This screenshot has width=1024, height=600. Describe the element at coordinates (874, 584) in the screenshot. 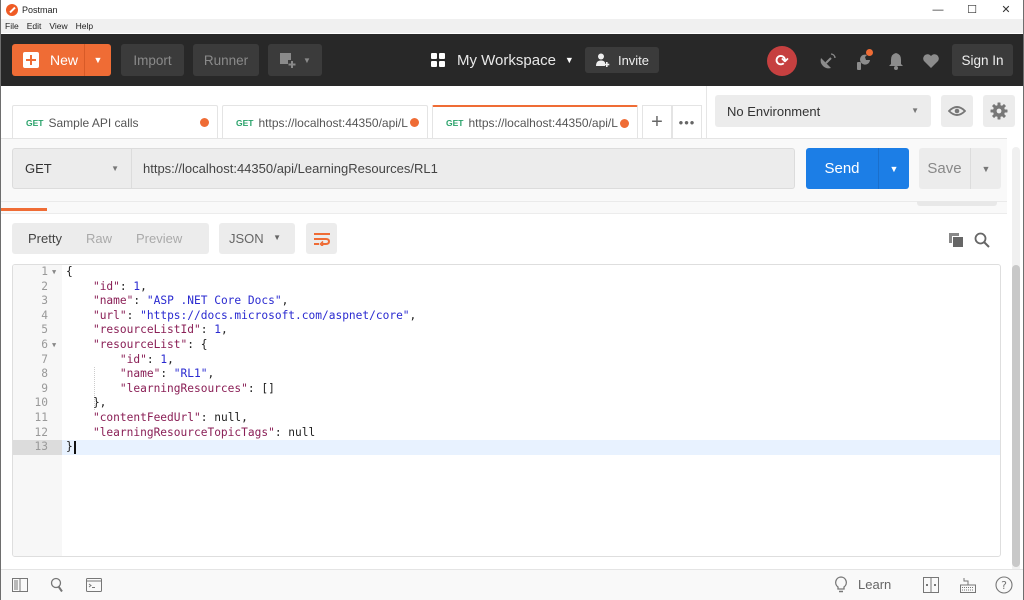

I see `learn-link: Learn` at that location.